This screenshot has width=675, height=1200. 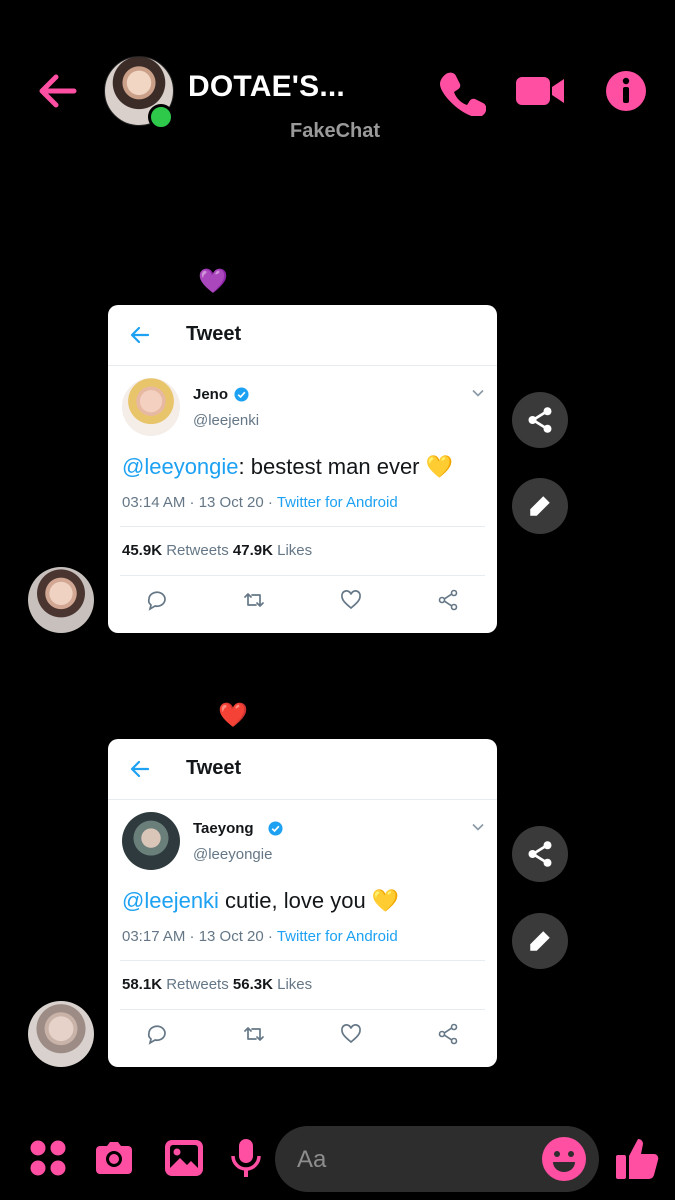 I want to click on tweet-text: @leeyongie: bestest man ever 💛, so click(x=287, y=467).